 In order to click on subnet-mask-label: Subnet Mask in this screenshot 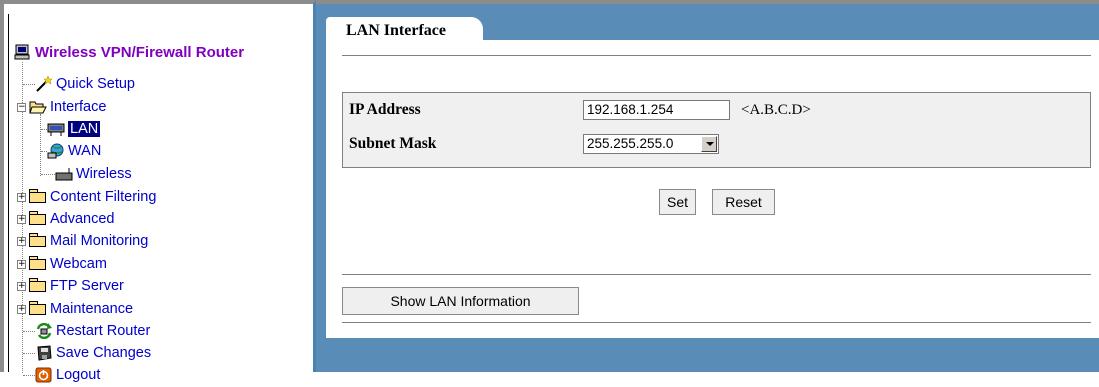, I will do `click(393, 143)`.